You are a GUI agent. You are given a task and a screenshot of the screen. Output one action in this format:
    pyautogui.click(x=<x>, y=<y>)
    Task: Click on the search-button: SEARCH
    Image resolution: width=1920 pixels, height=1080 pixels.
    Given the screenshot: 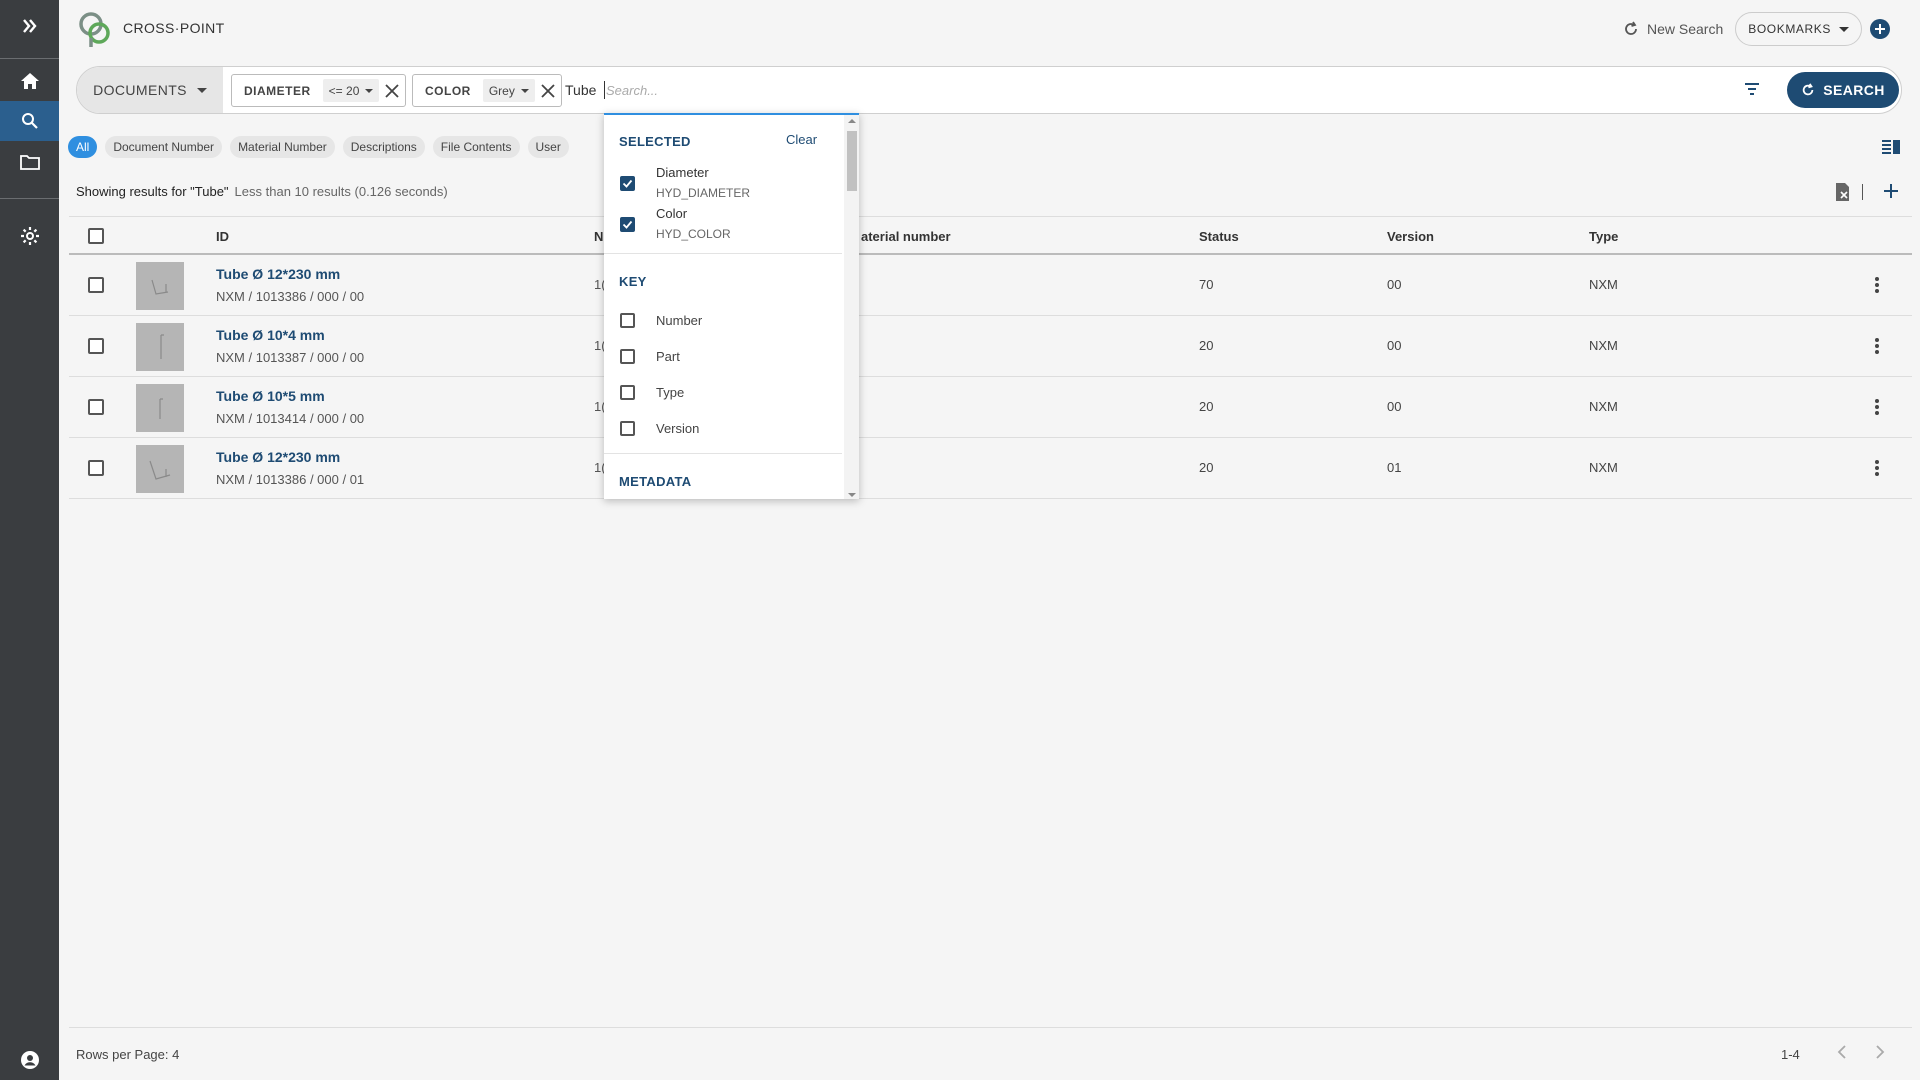 What is the action you would take?
    pyautogui.click(x=1843, y=90)
    